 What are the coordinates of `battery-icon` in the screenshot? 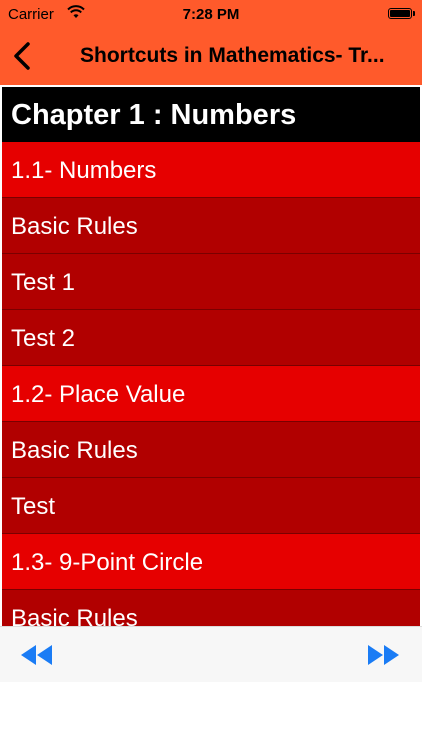 It's located at (401, 13).